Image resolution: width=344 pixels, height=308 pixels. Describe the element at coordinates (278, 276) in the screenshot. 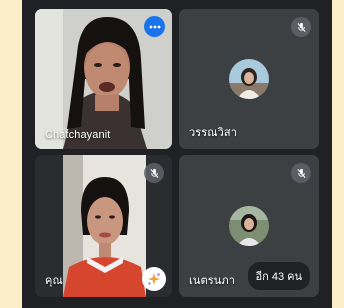

I see `more-participants-button: อีก 43 คน` at that location.